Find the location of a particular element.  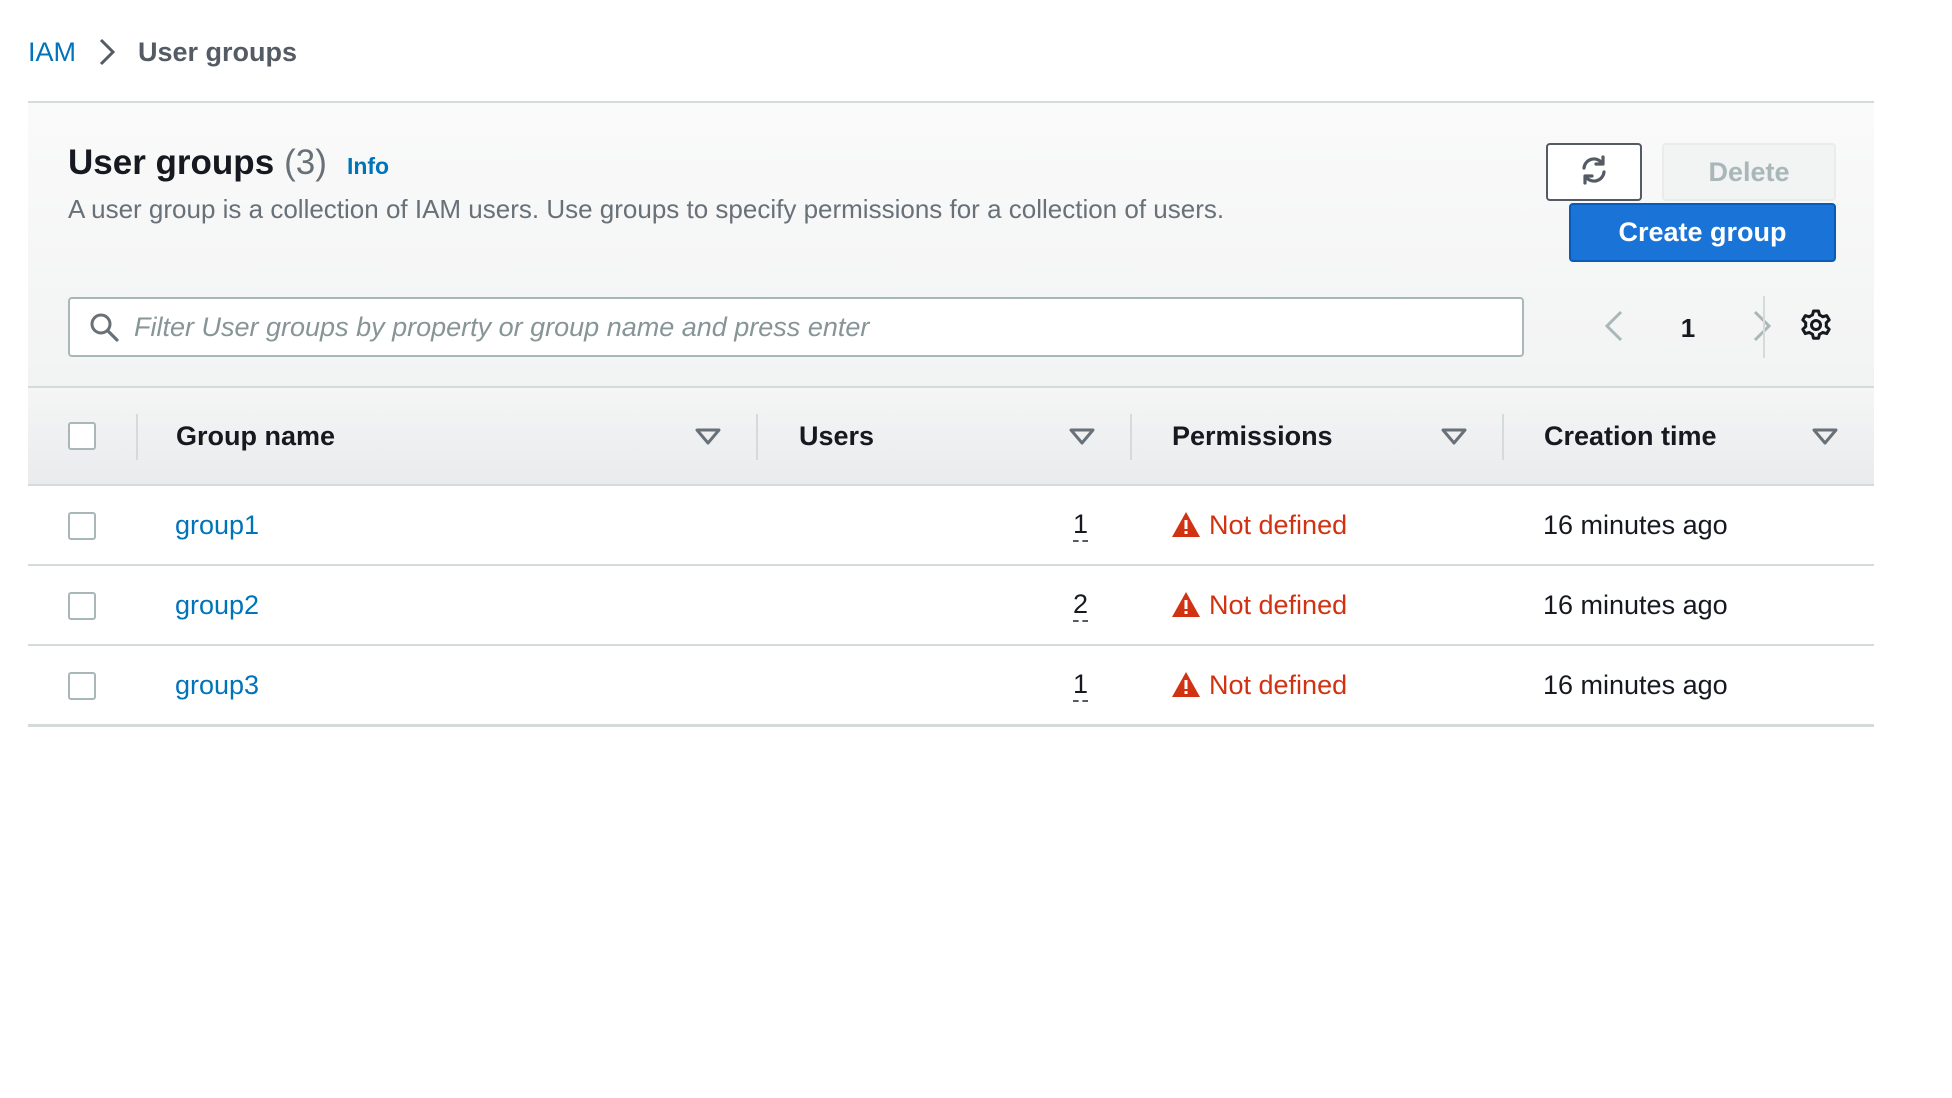

previous-page-button is located at coordinates (1614, 328).